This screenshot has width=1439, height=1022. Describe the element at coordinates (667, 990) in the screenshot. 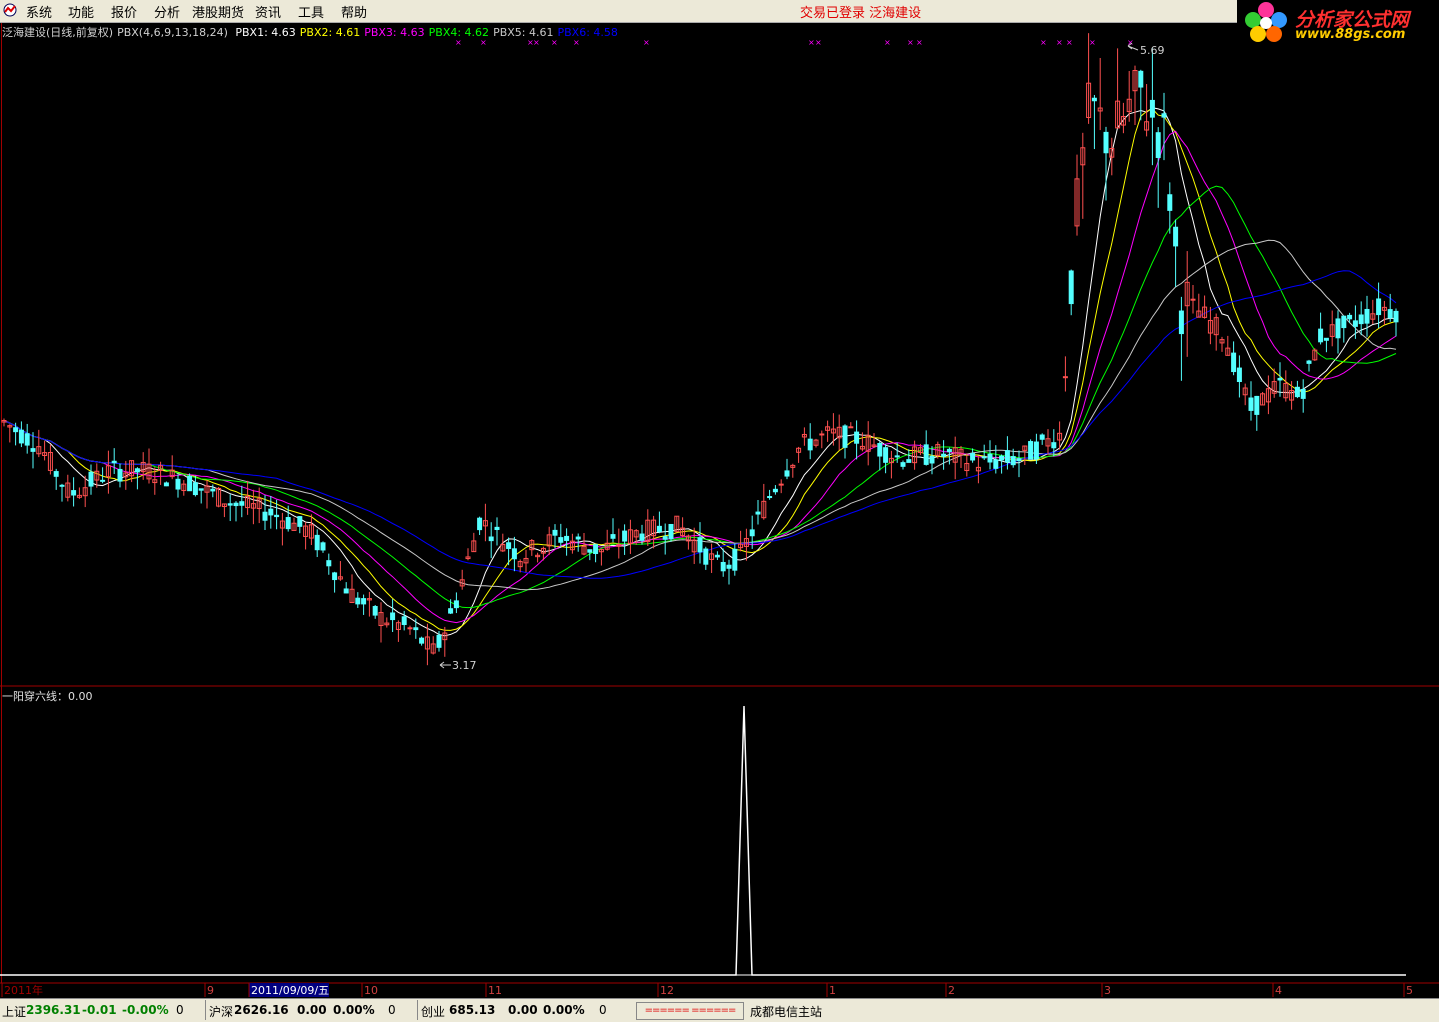

I see `time-label: 12` at that location.